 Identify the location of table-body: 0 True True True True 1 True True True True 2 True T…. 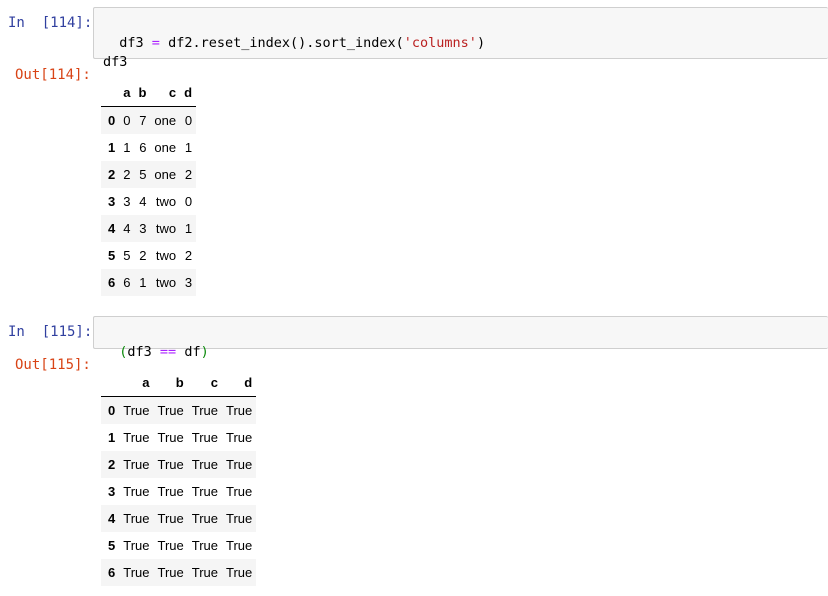
(179, 491).